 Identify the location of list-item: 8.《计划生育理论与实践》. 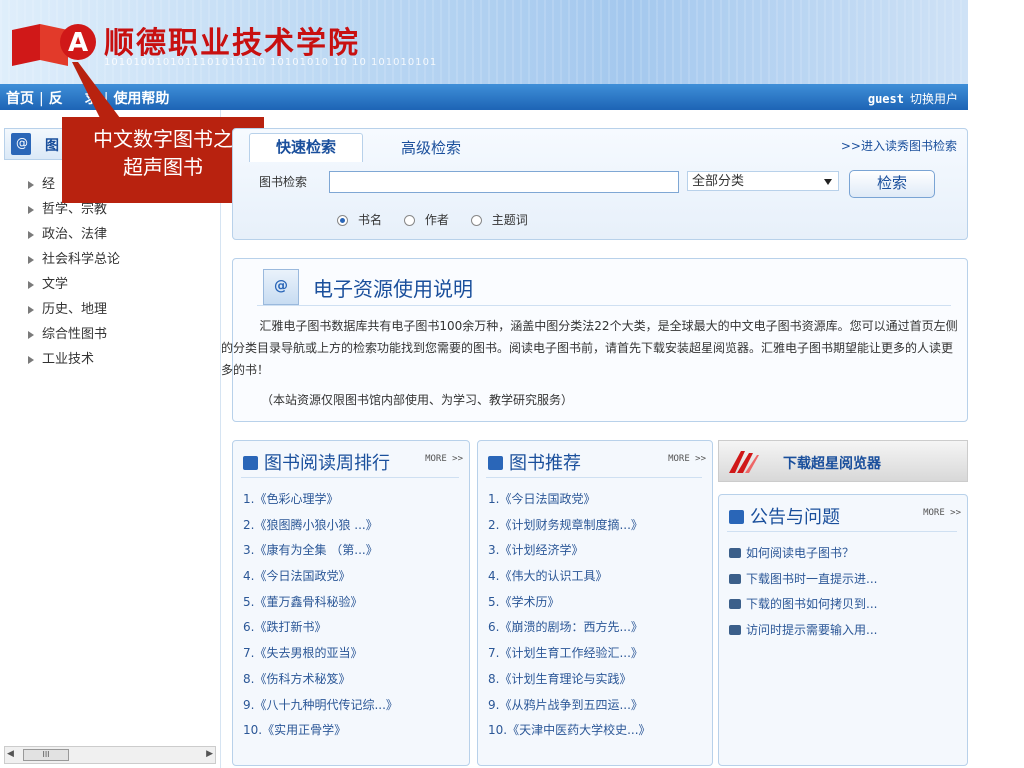
(569, 680).